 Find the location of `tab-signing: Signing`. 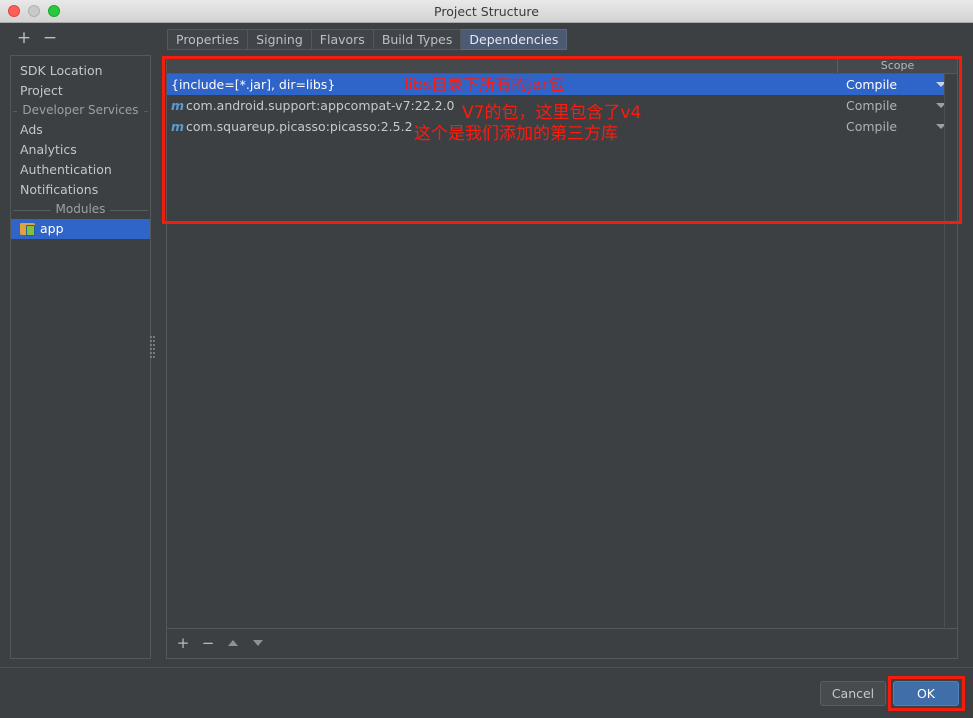

tab-signing: Signing is located at coordinates (280, 39).